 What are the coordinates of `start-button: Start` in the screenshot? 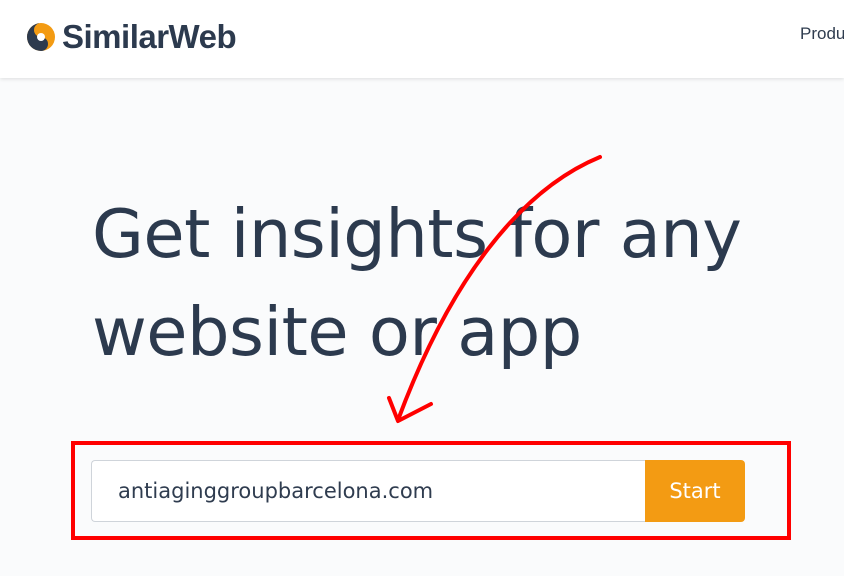 It's located at (695, 491).